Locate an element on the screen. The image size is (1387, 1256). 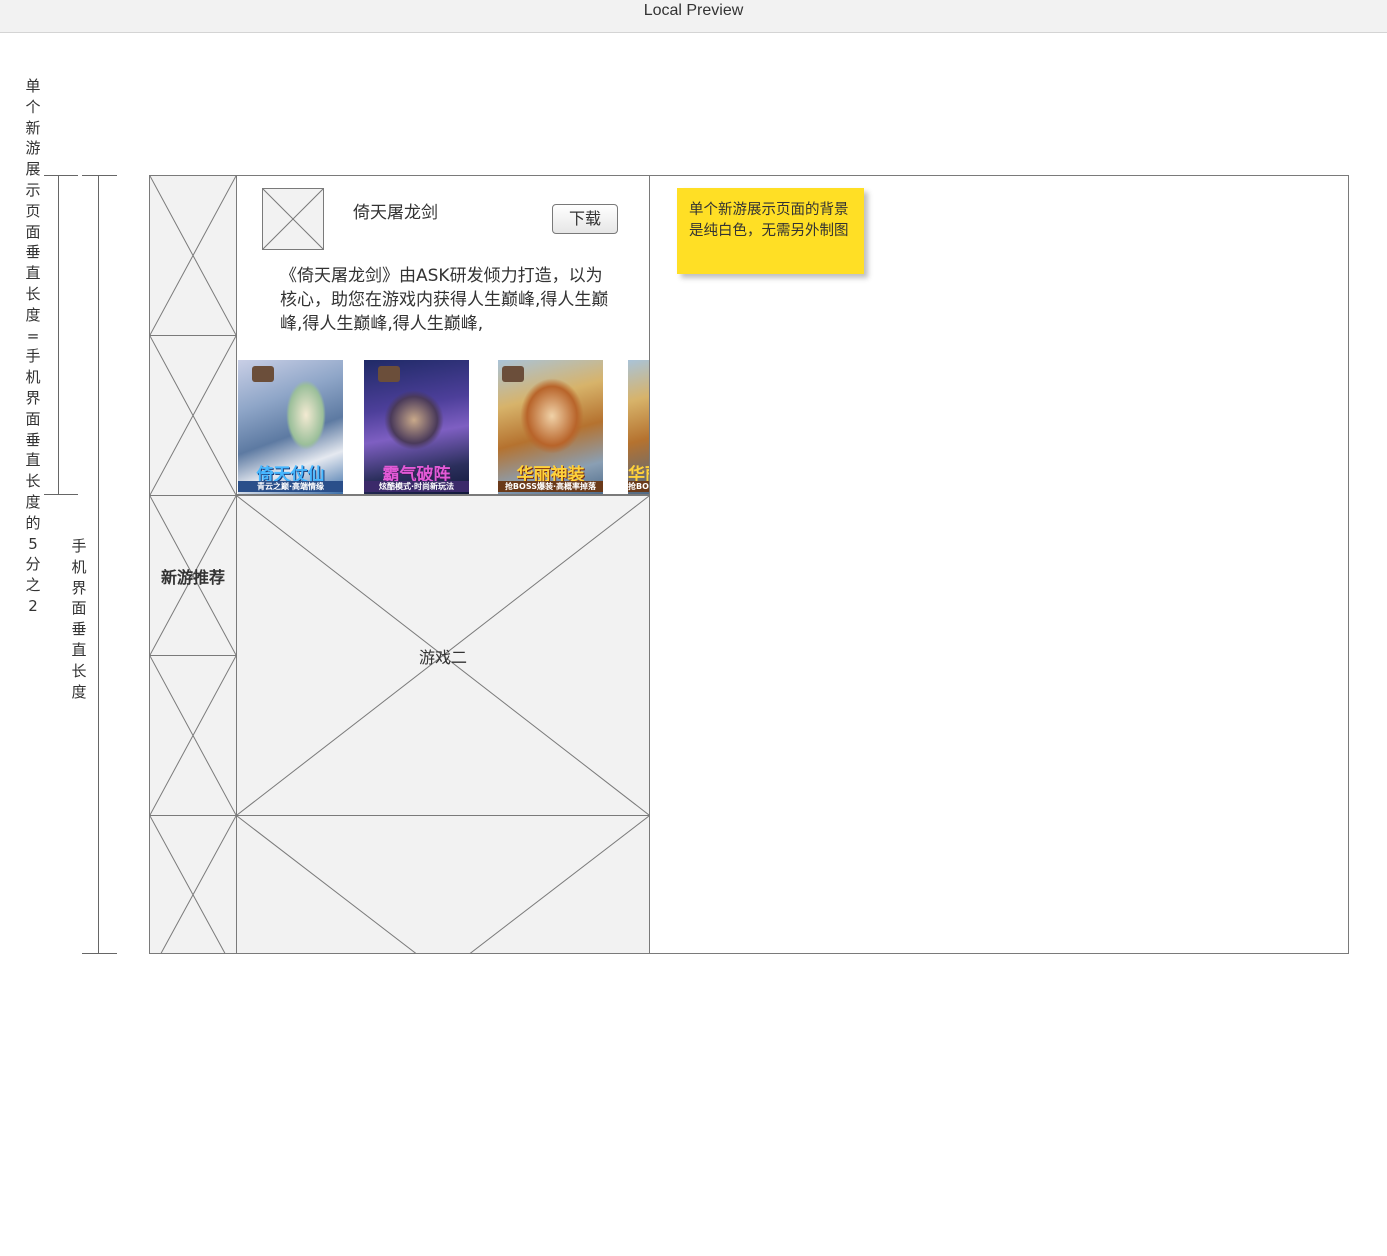
annotation-char: 分 is located at coordinates (33, 564).